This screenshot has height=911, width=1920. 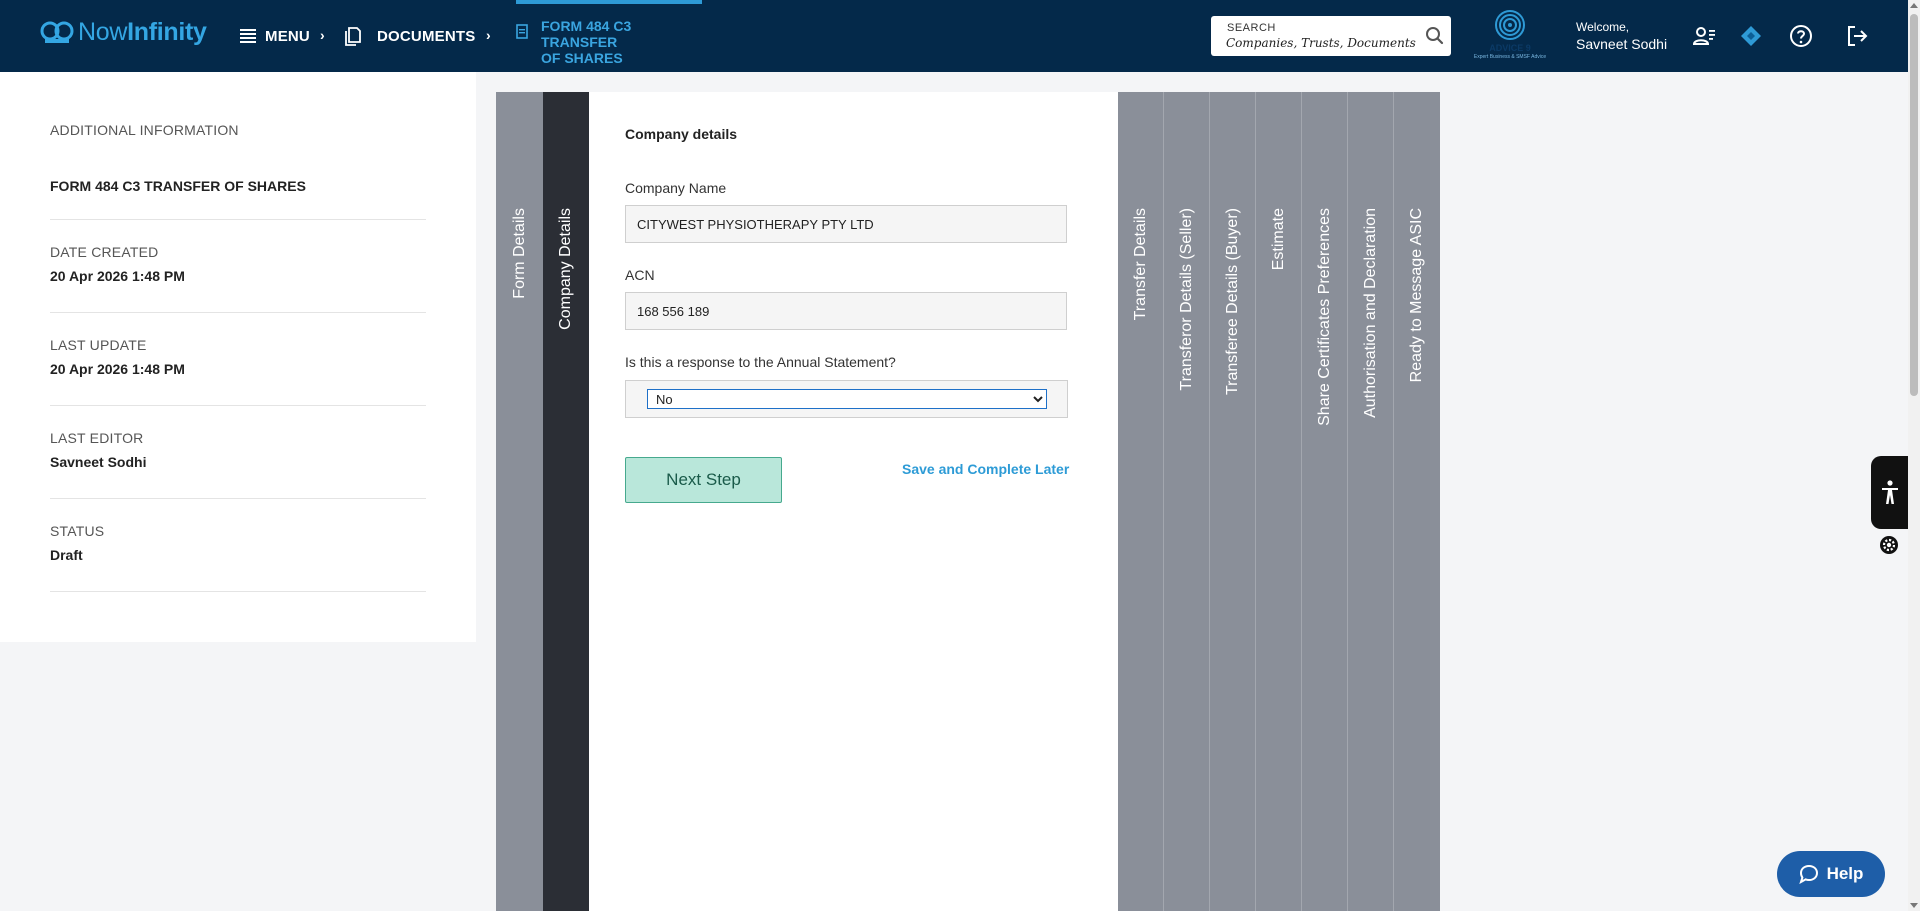 I want to click on step-tab-label: Form Details, so click(x=519, y=253).